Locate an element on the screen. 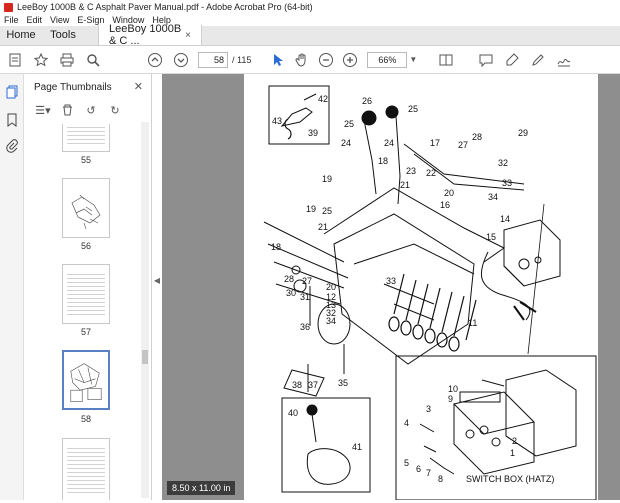  menu-edit: Edit is located at coordinates (35, 20).